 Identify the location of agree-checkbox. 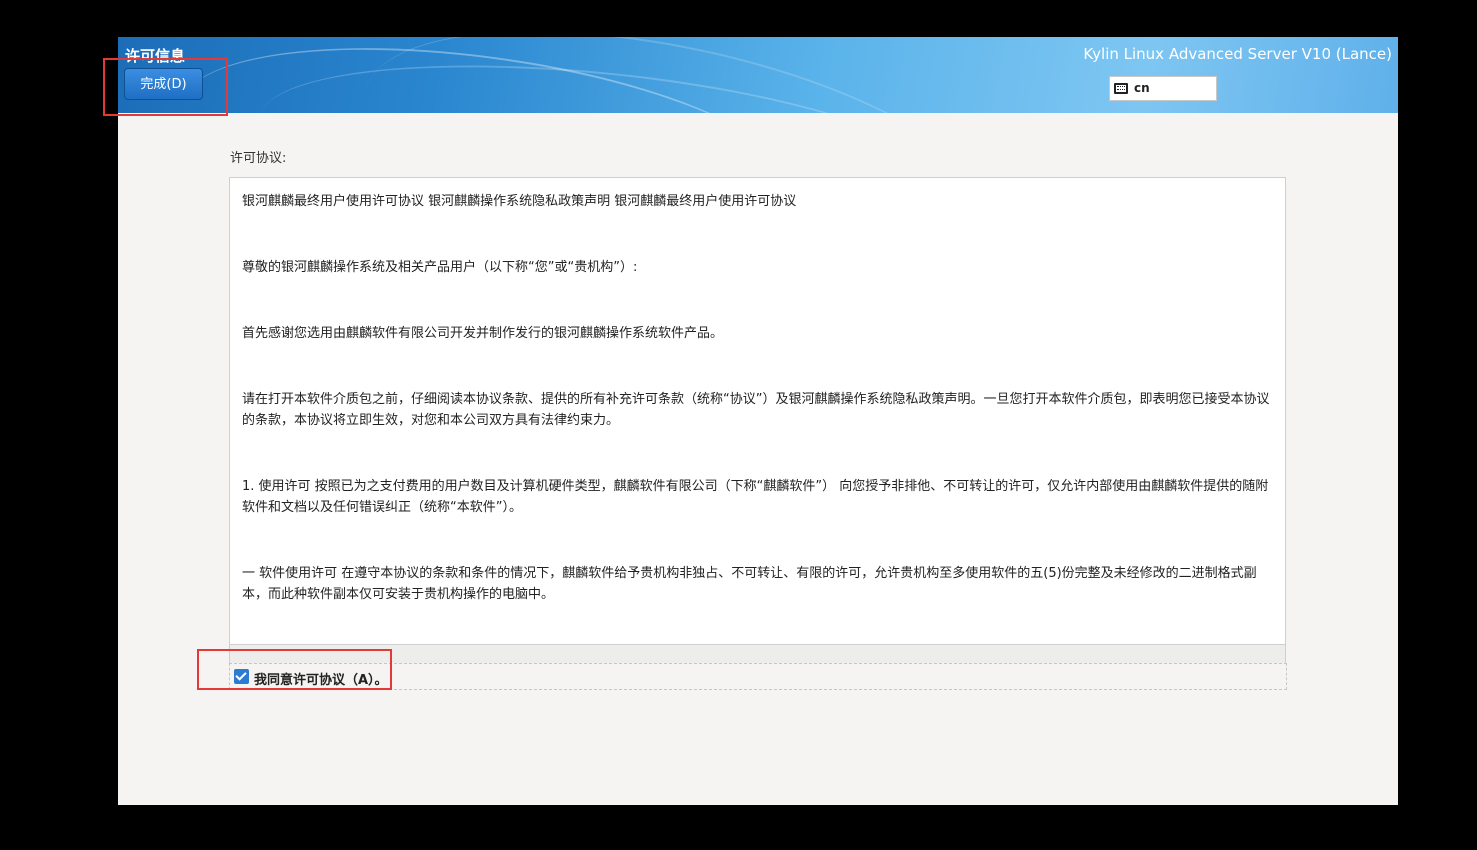
(241, 676).